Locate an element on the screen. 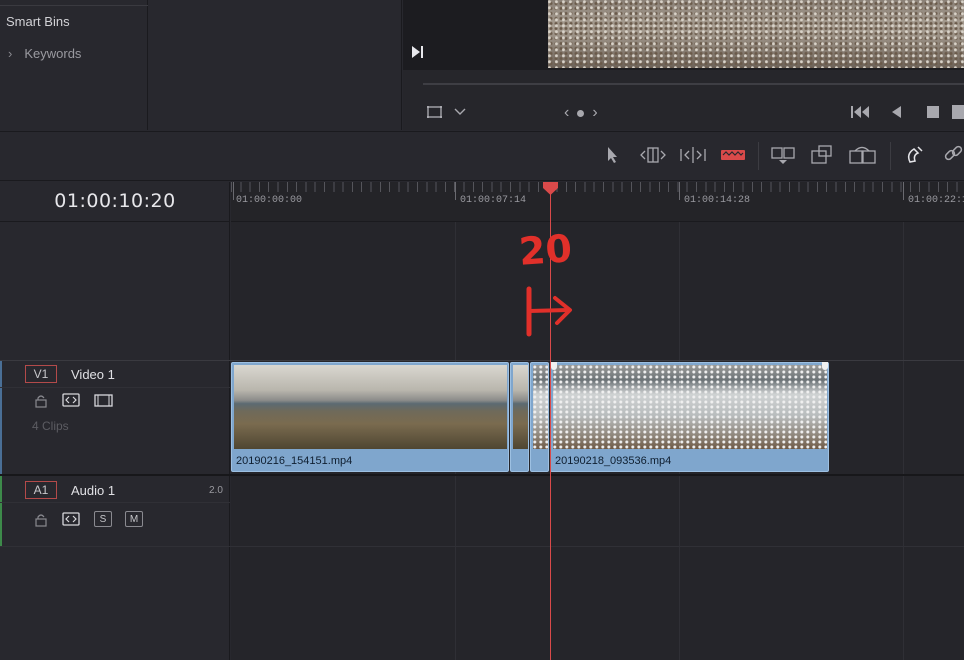 This screenshot has width=964, height=660. reverse-play-icon is located at coordinates (896, 112).